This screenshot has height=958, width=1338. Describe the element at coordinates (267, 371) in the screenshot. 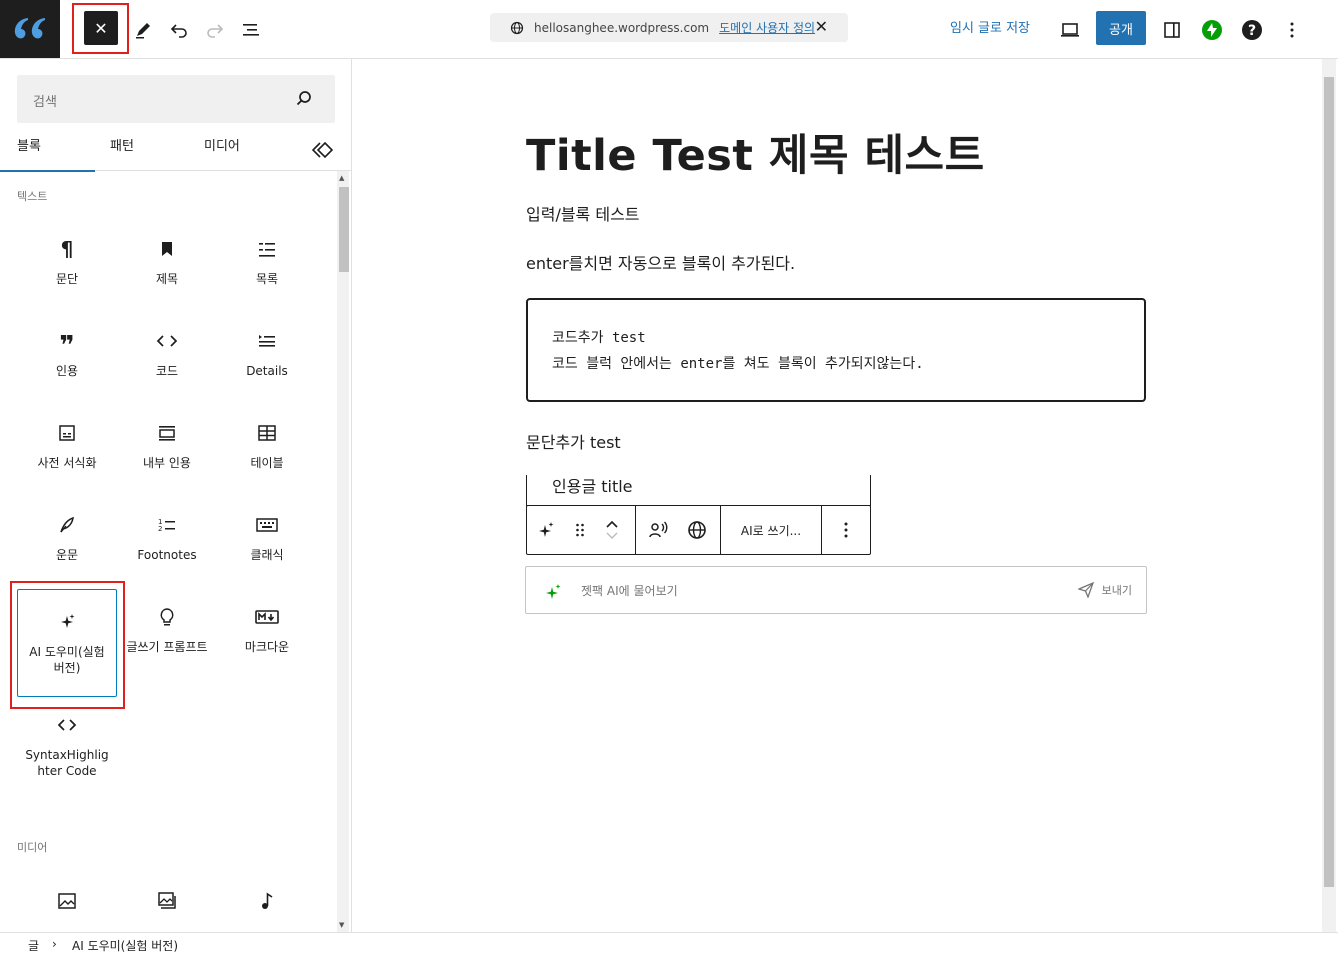

I see `block-label: Details` at that location.